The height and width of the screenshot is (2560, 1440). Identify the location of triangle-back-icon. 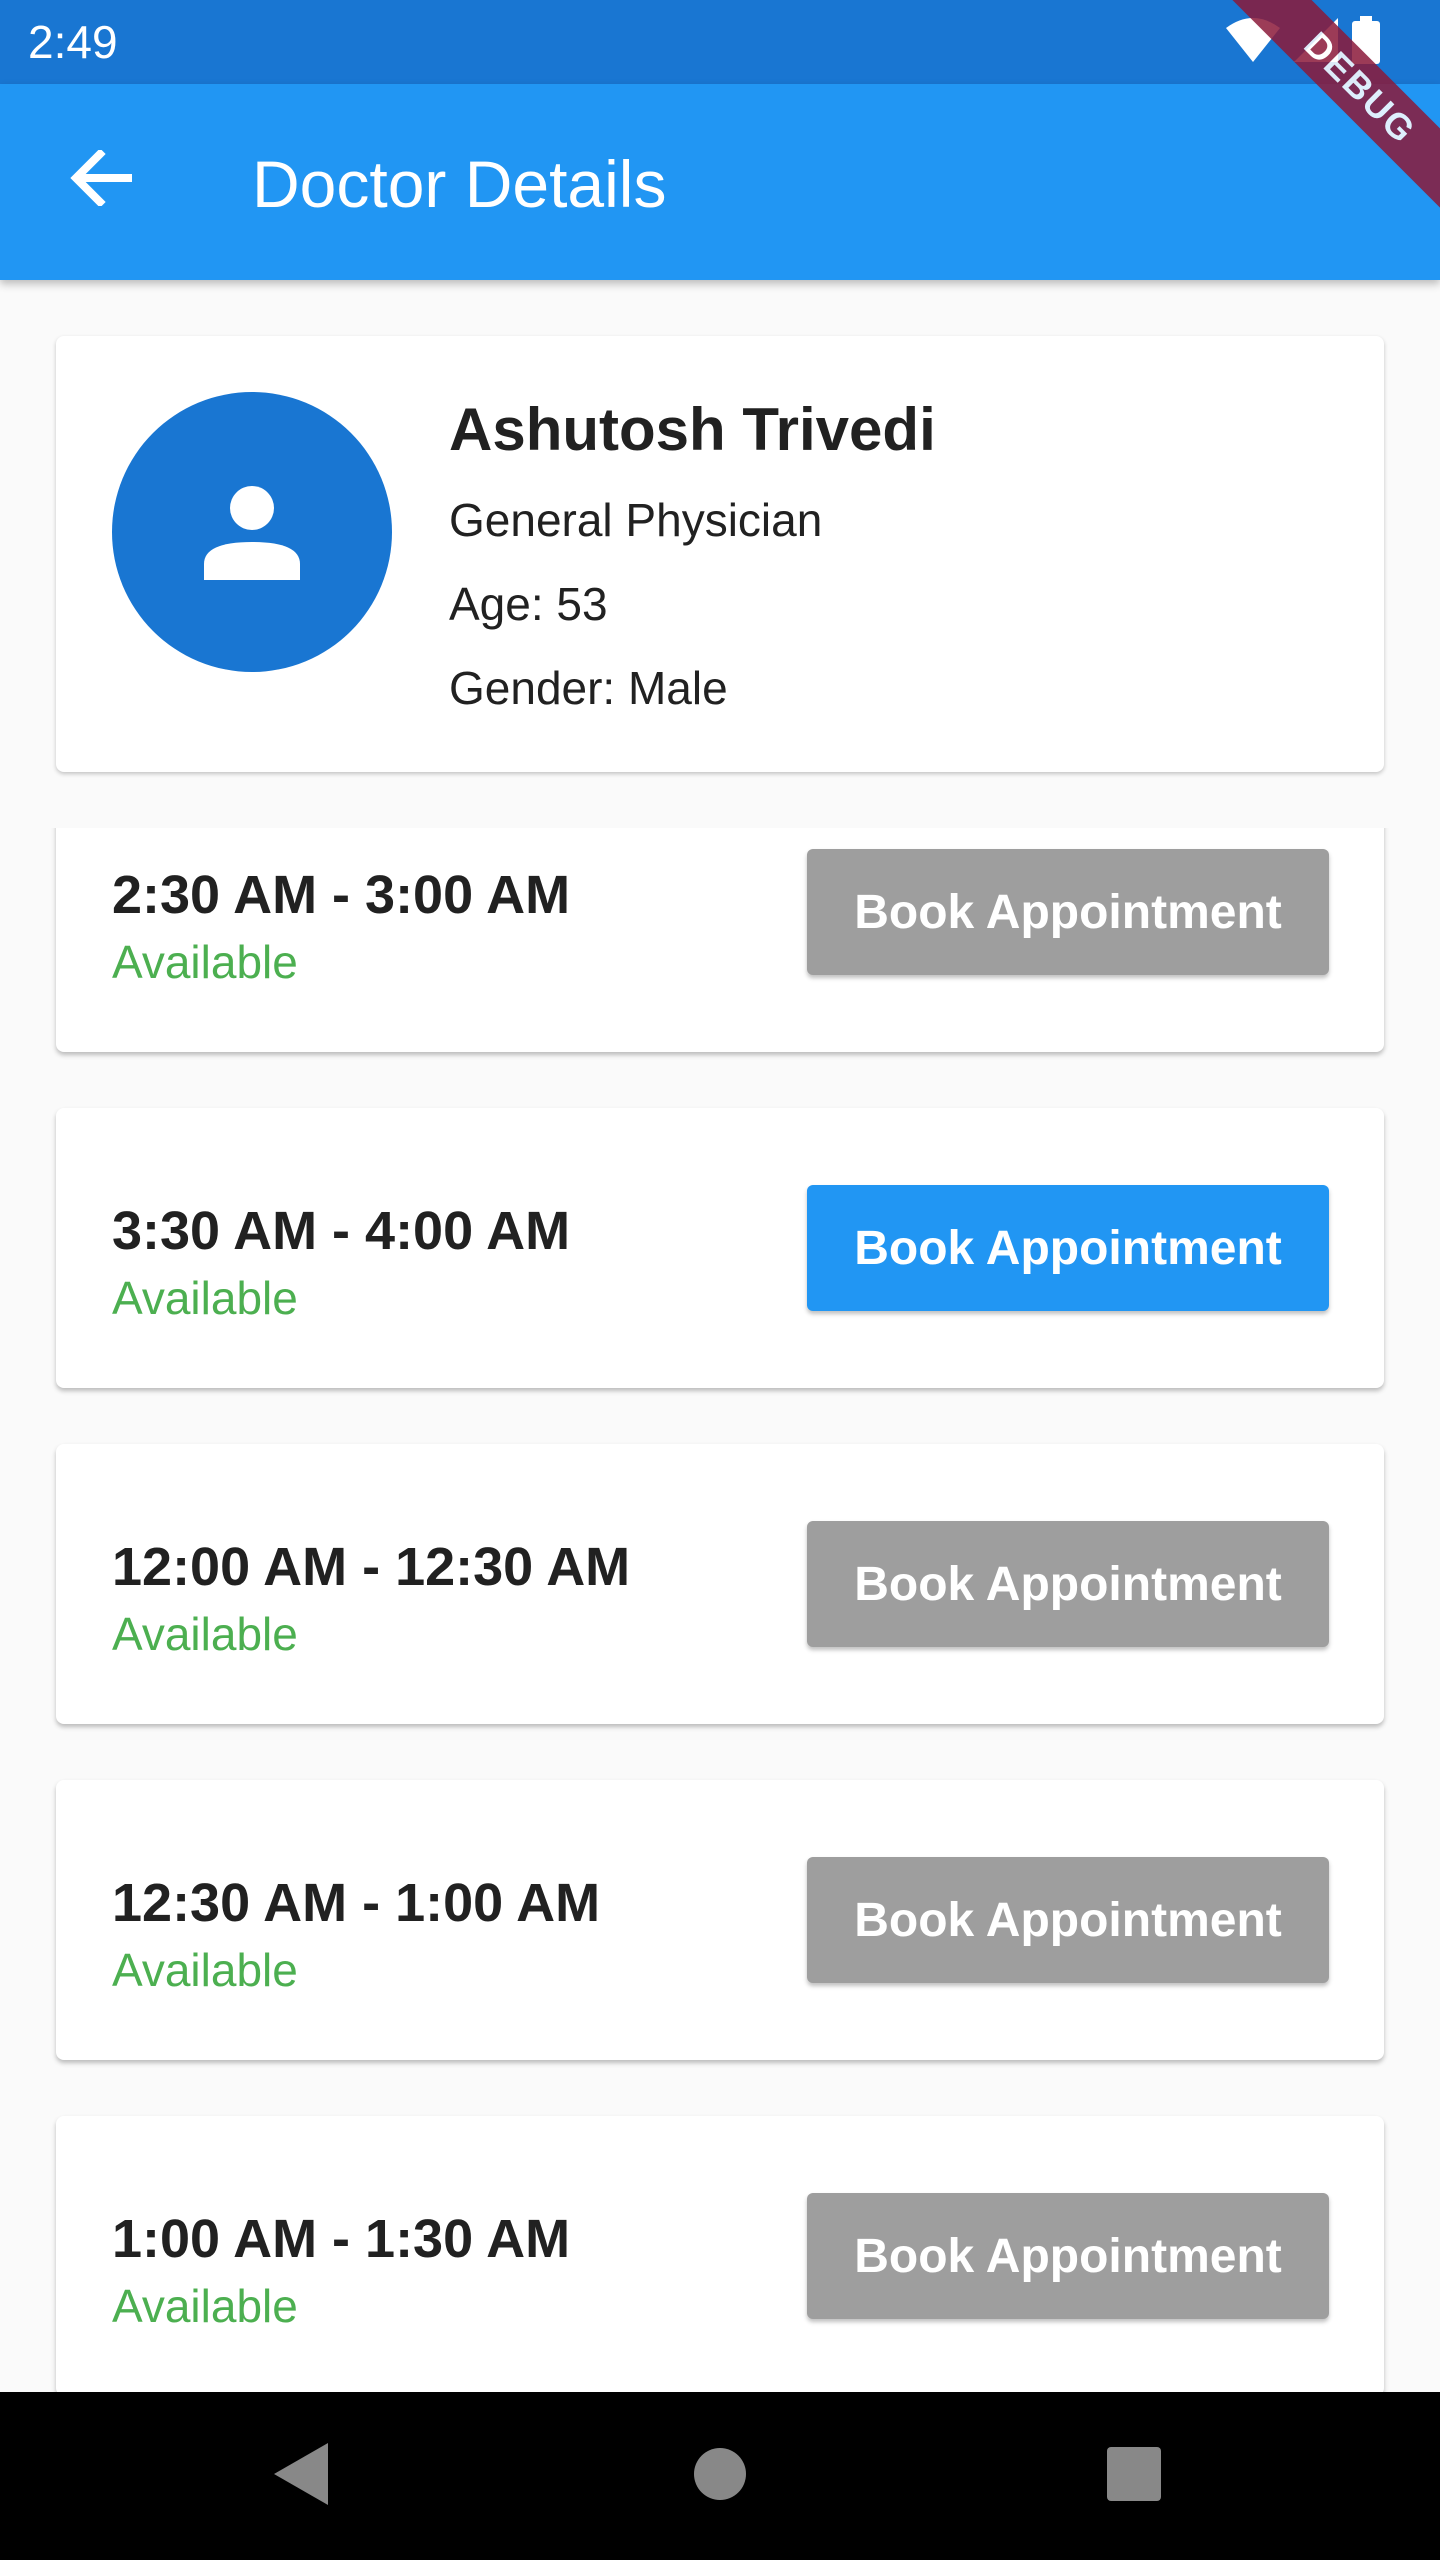
(300, 2476).